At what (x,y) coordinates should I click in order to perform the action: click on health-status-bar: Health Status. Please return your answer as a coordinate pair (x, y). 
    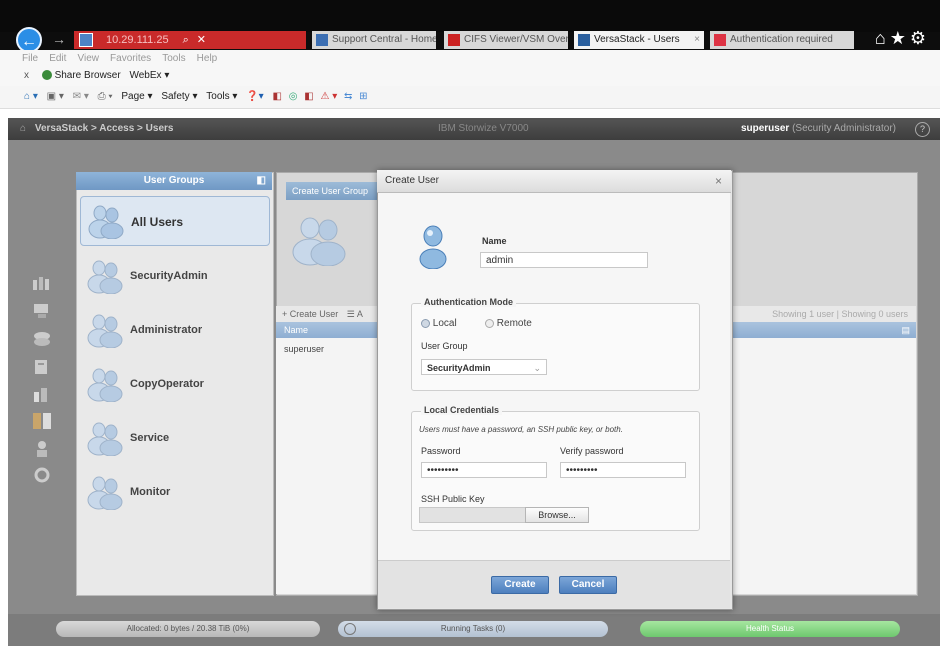
    Looking at the image, I should click on (770, 629).